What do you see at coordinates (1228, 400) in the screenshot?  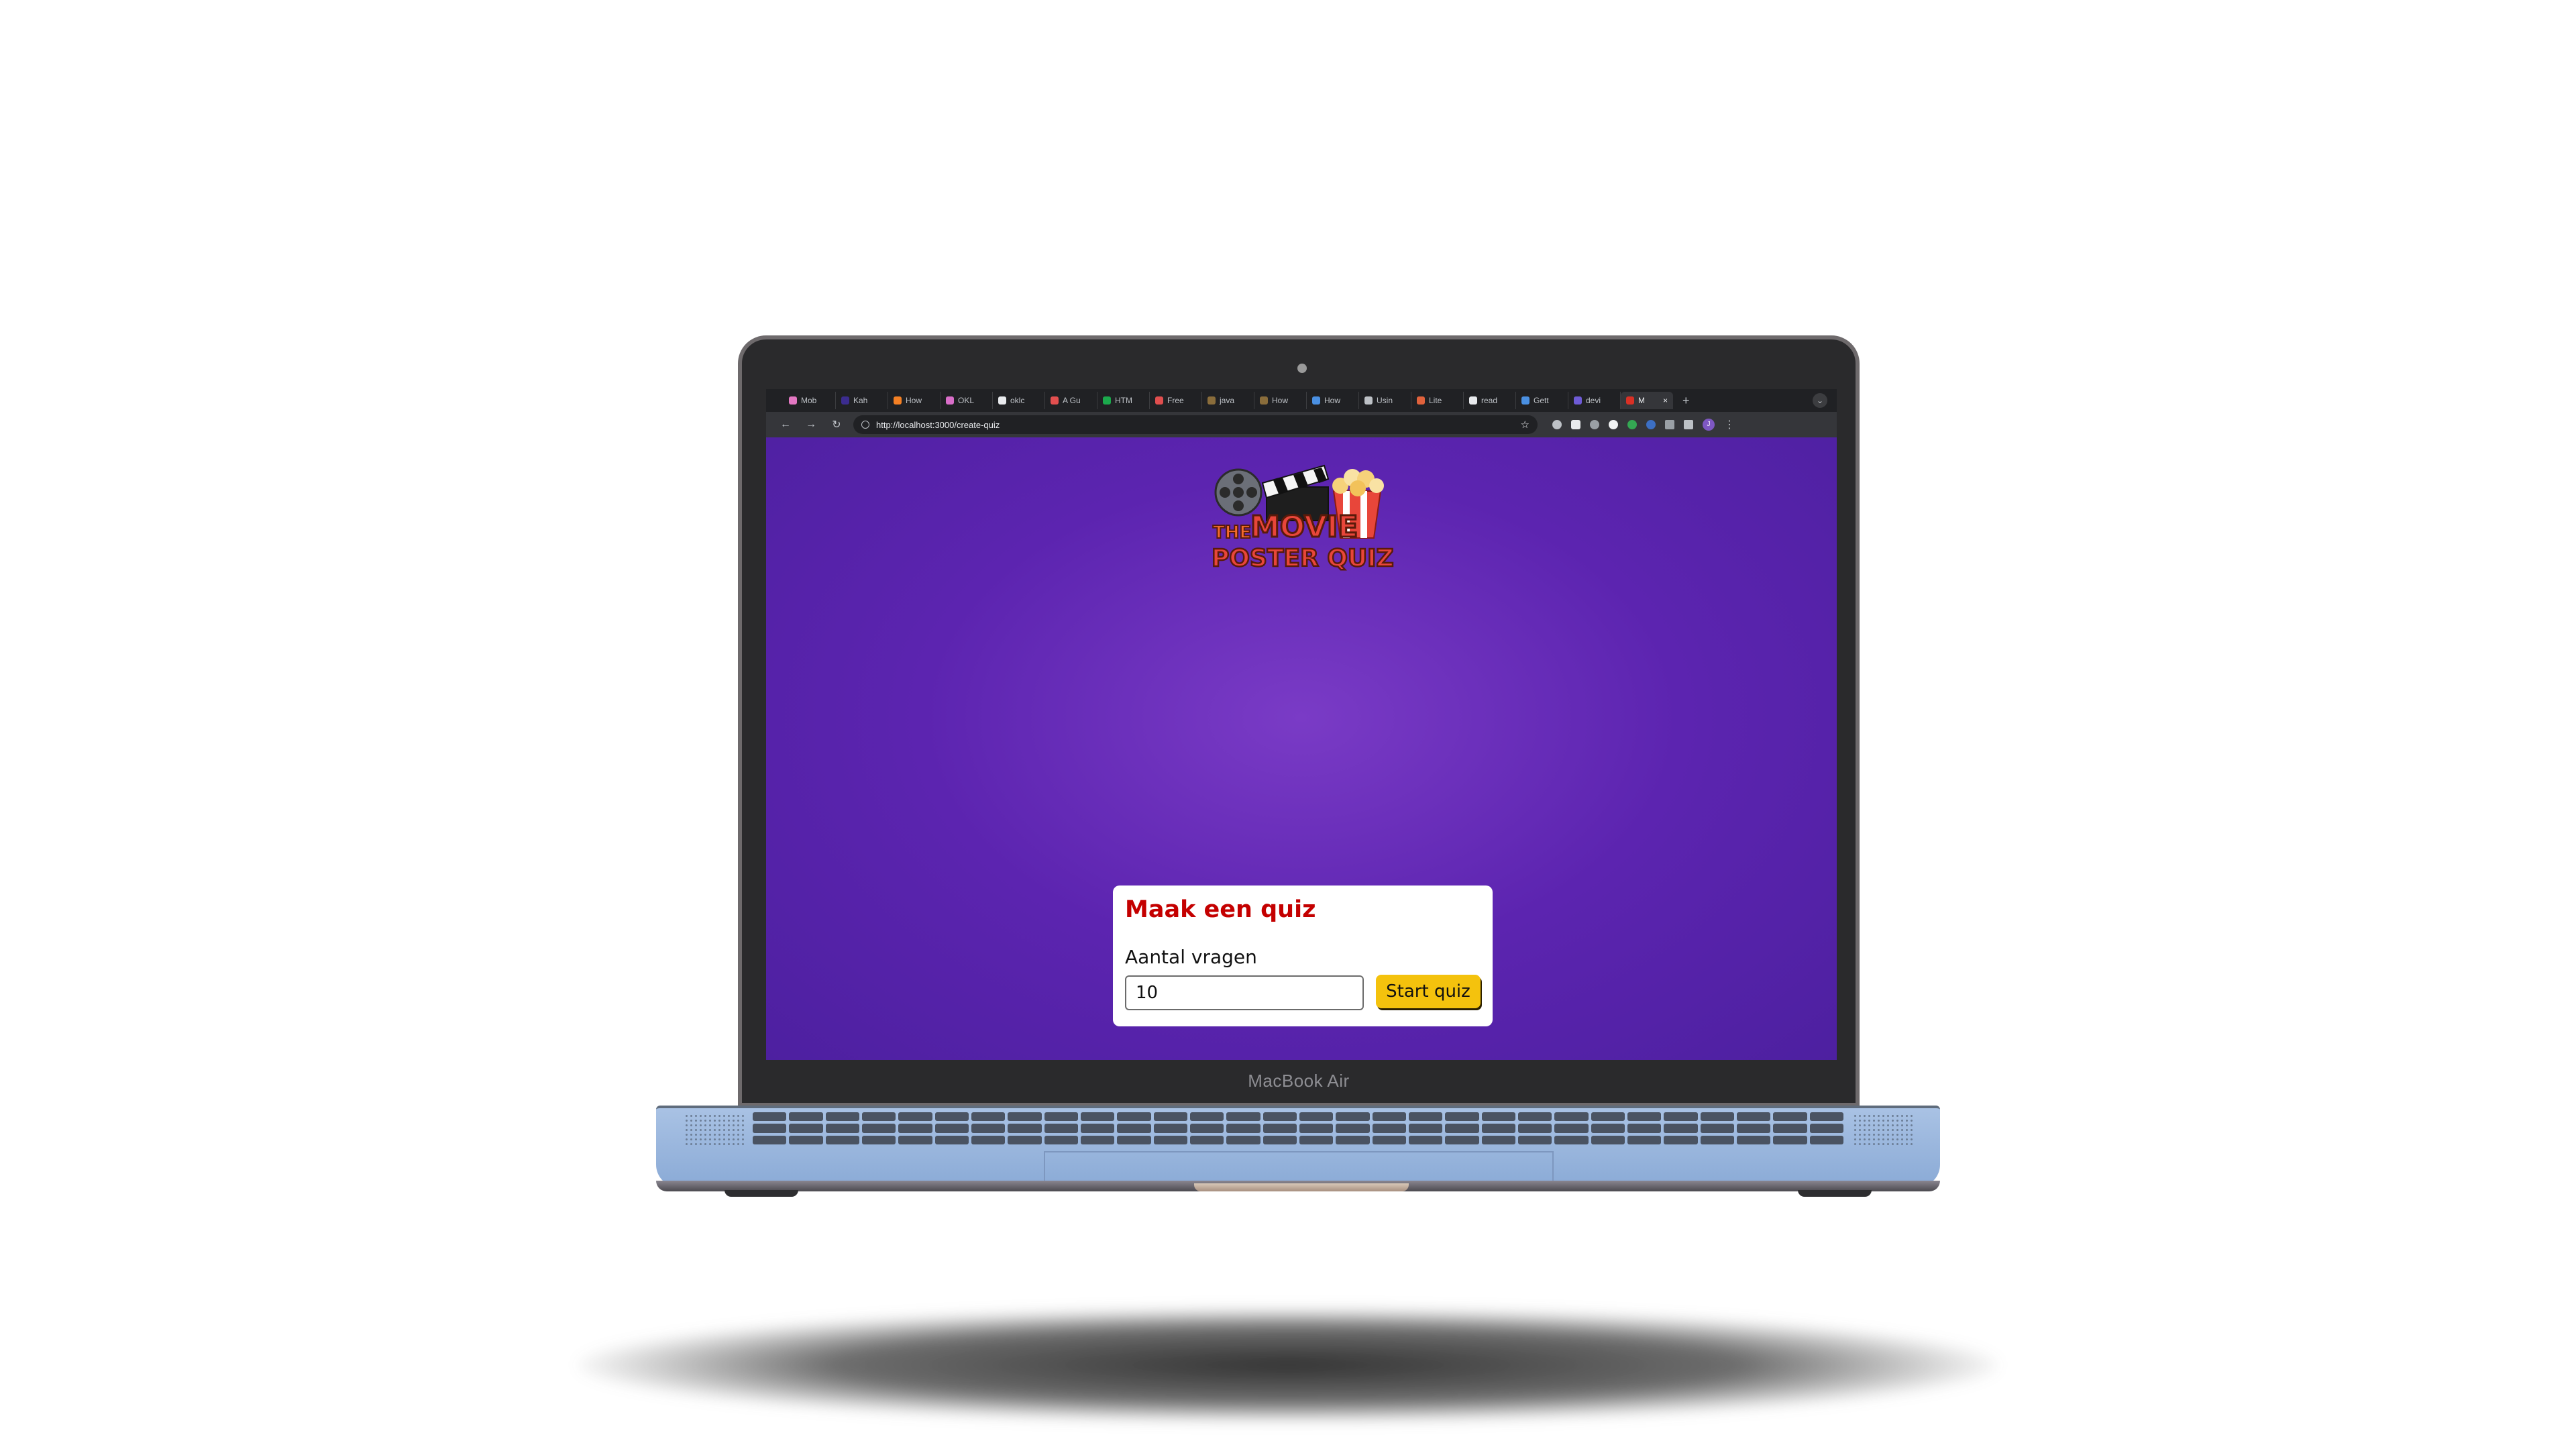 I see `browser-tab: java` at bounding box center [1228, 400].